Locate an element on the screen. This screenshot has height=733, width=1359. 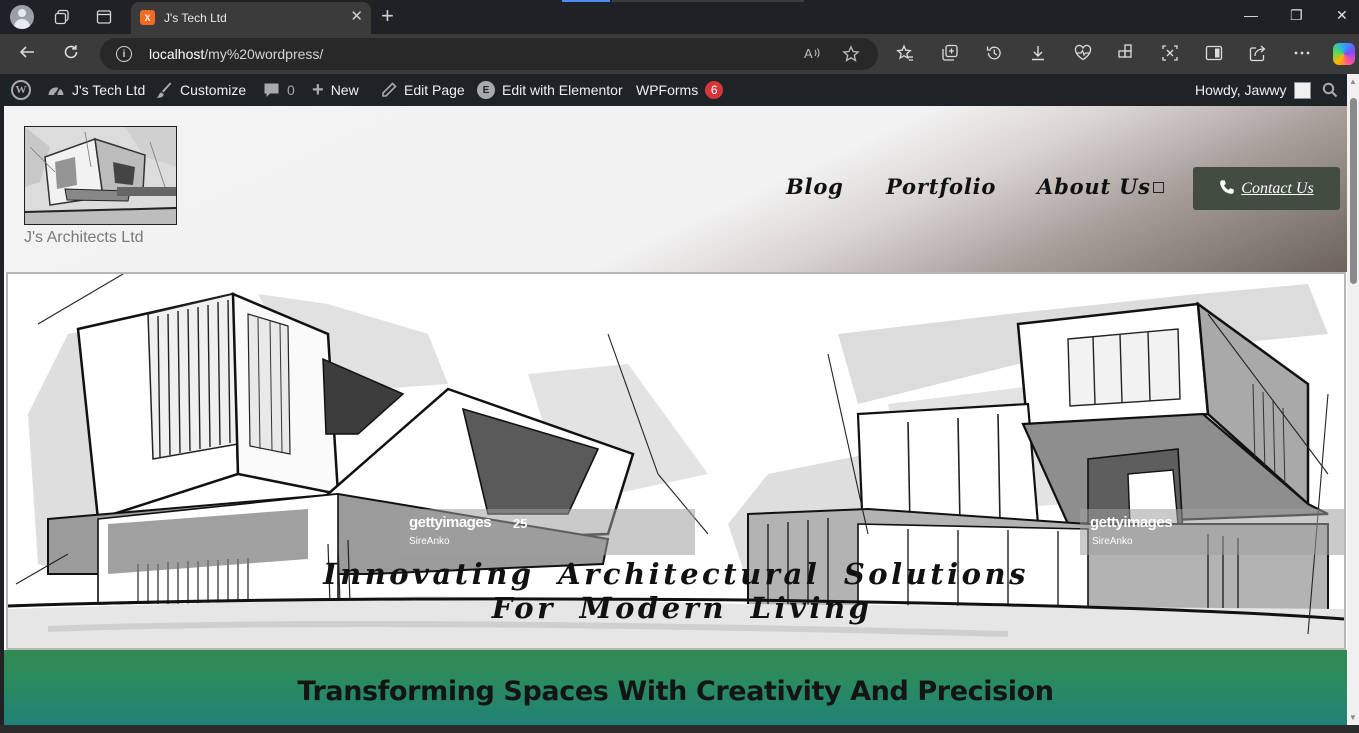
history-icon is located at coordinates (994, 55).